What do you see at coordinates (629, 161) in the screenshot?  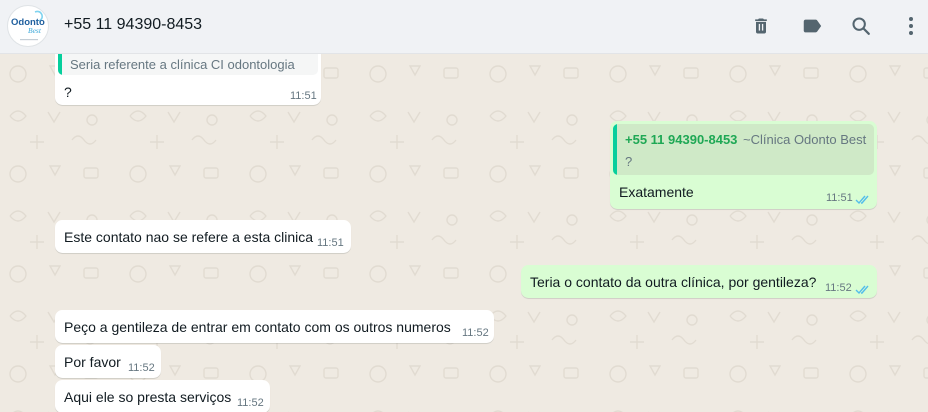 I see `quoted-text: ?` at bounding box center [629, 161].